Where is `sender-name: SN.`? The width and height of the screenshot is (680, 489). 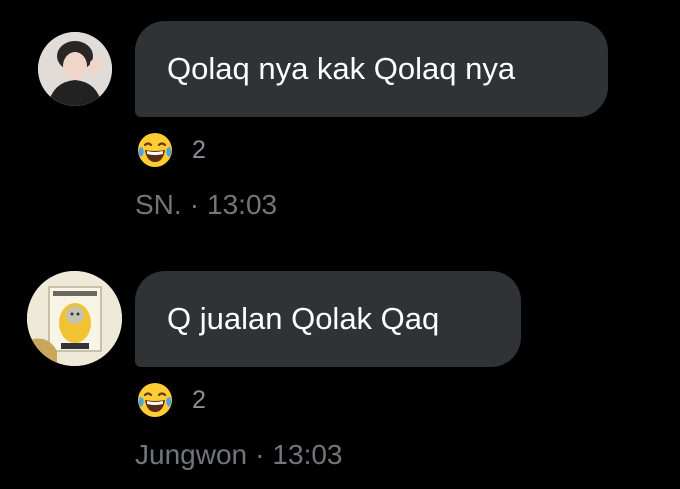 sender-name: SN. is located at coordinates (158, 204).